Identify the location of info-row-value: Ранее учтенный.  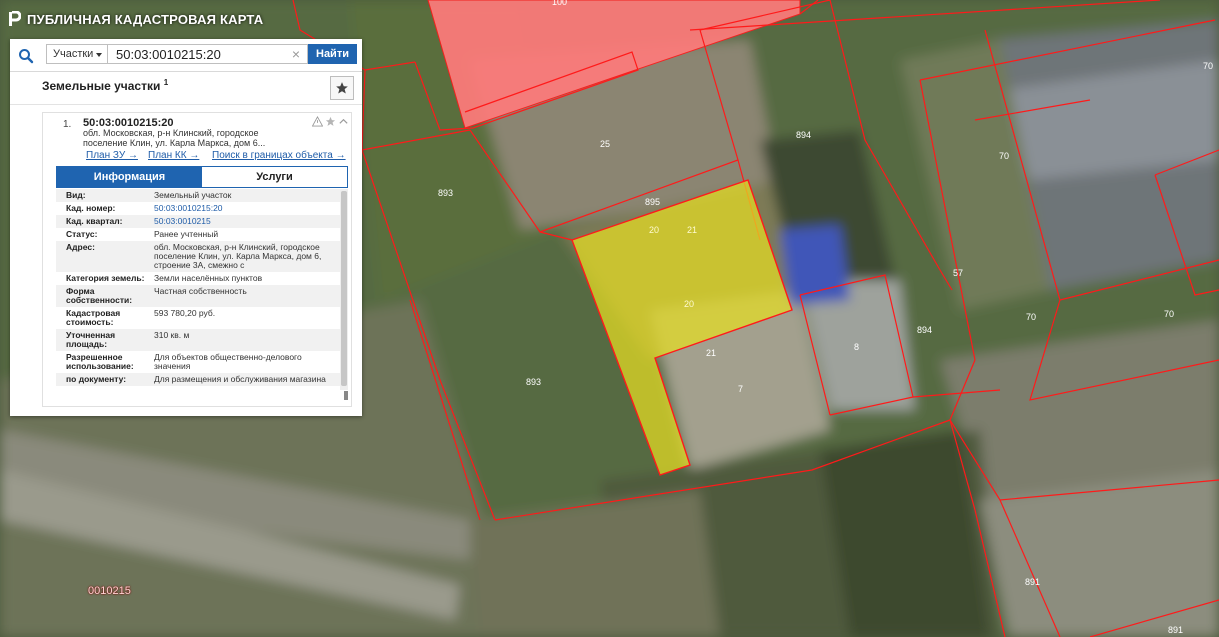
(186, 234).